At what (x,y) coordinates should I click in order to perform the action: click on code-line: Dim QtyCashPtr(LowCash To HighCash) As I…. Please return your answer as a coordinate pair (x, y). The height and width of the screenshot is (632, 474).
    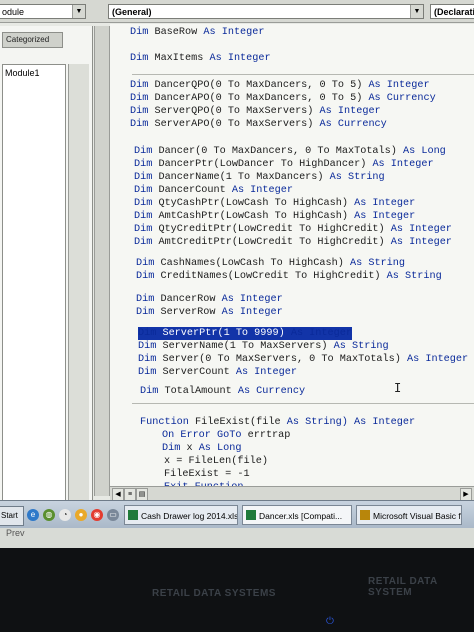
    Looking at the image, I should click on (274, 203).